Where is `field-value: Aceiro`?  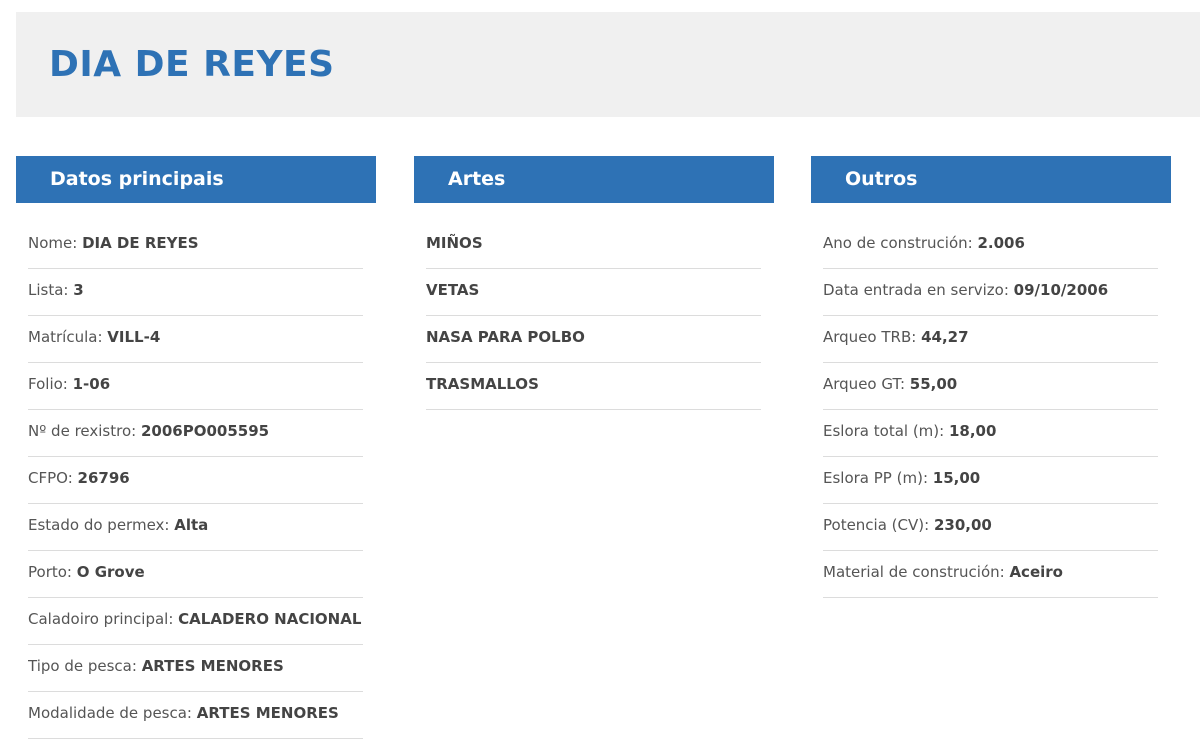 field-value: Aceiro is located at coordinates (1036, 572).